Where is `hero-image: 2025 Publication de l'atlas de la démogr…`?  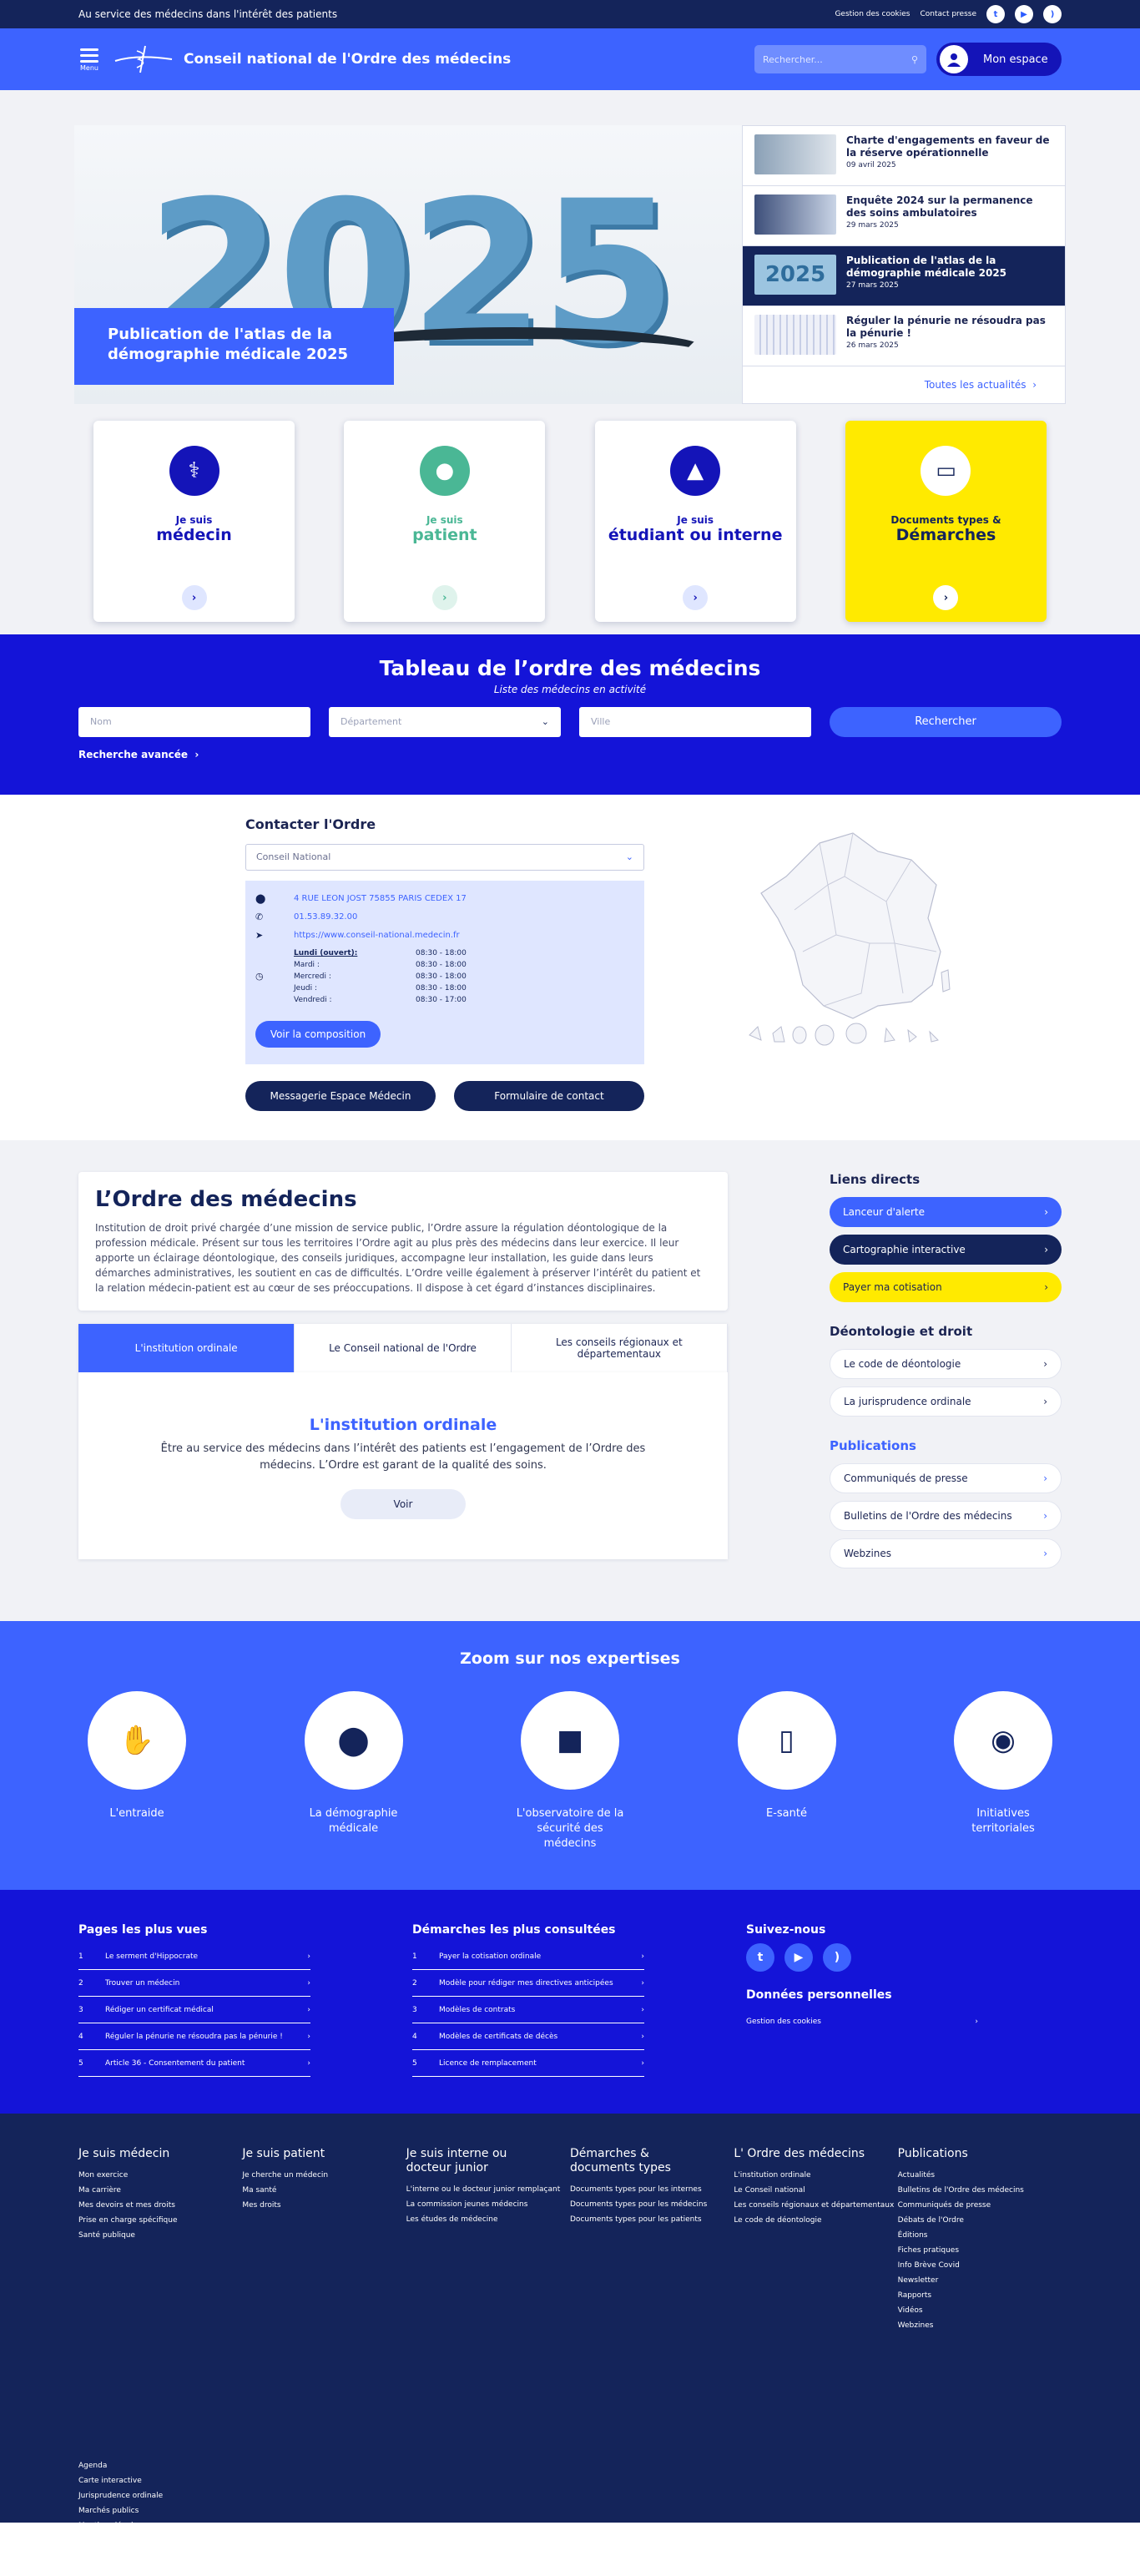 hero-image: 2025 Publication de l'atlas de la démogr… is located at coordinates (408, 264).